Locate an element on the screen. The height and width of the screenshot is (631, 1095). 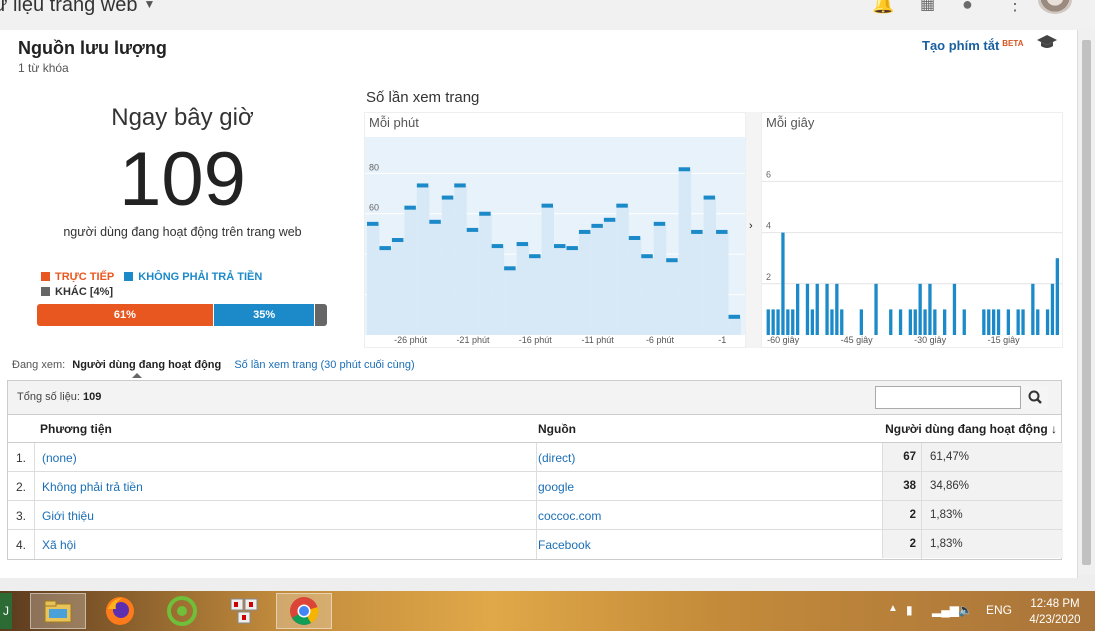
medium-link: (none) is located at coordinates (59, 458).